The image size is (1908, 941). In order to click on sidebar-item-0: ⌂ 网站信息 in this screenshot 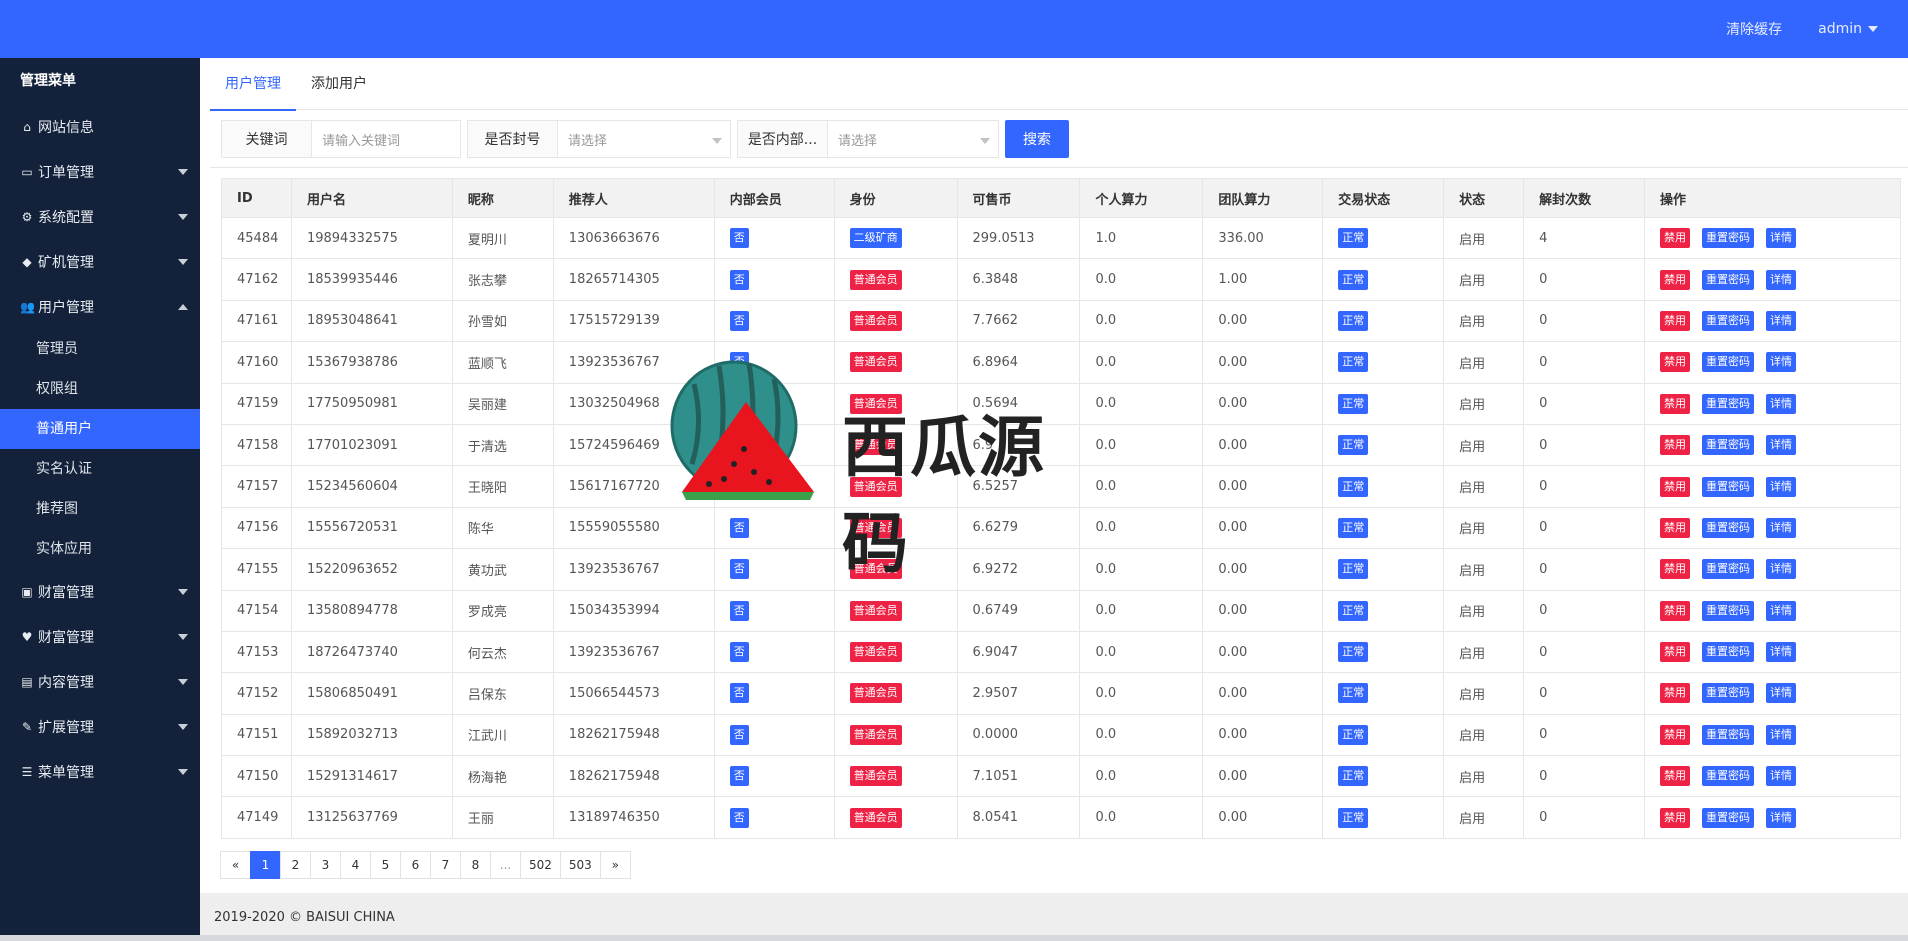, I will do `click(100, 126)`.